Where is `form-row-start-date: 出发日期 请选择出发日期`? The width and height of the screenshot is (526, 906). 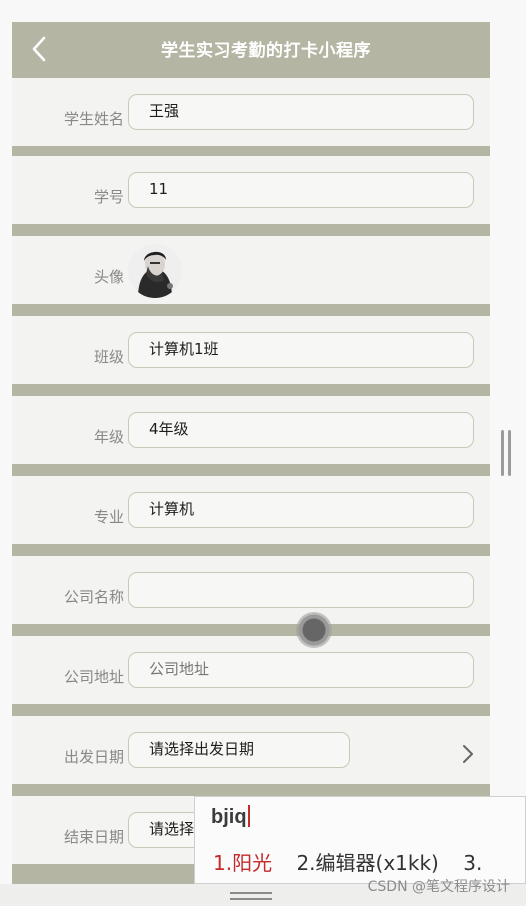
form-row-start-date: 出发日期 请选择出发日期 is located at coordinates (251, 750).